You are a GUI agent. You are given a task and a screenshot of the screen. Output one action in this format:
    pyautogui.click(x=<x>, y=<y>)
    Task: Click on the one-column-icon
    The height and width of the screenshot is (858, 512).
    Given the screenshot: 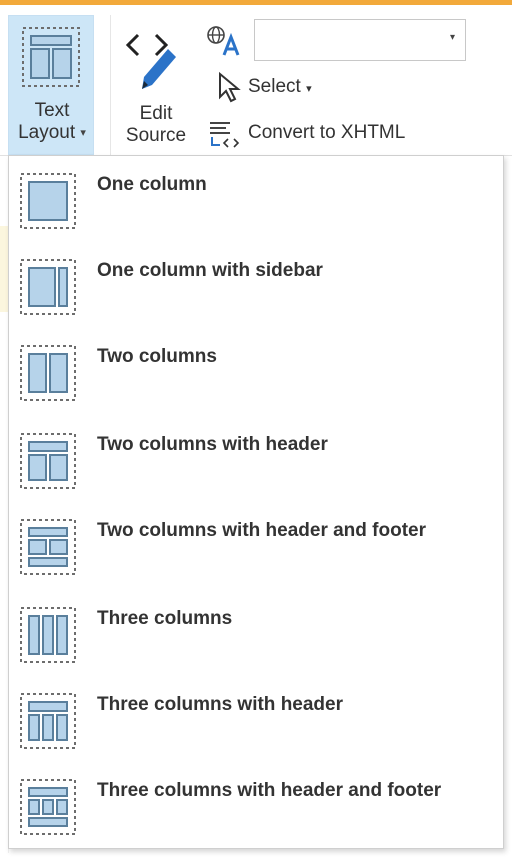 What is the action you would take?
    pyautogui.click(x=48, y=201)
    